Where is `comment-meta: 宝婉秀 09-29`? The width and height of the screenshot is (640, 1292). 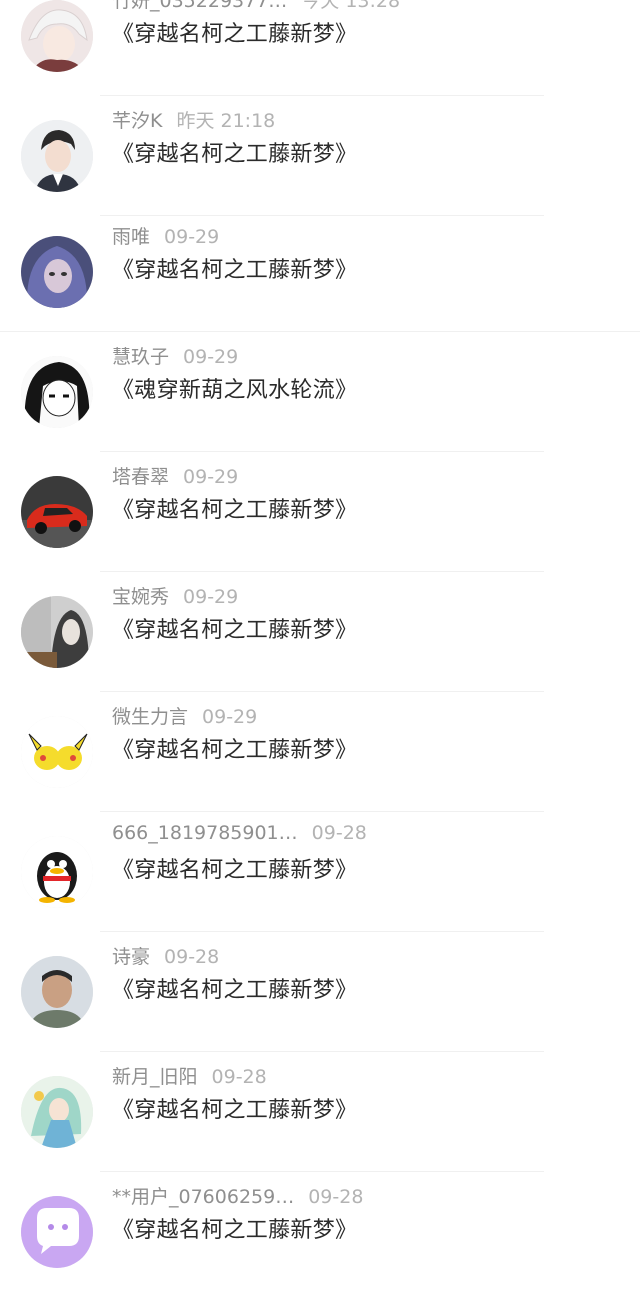 comment-meta: 宝婉秀 09-29 is located at coordinates (175, 595).